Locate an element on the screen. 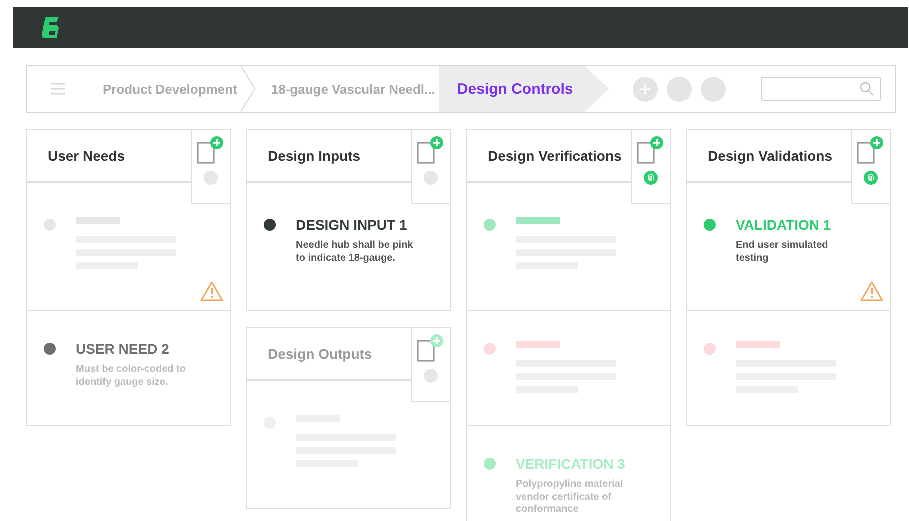 The height and width of the screenshot is (521, 909). item-title: DESIGN INPUT 1 is located at coordinates (352, 225).